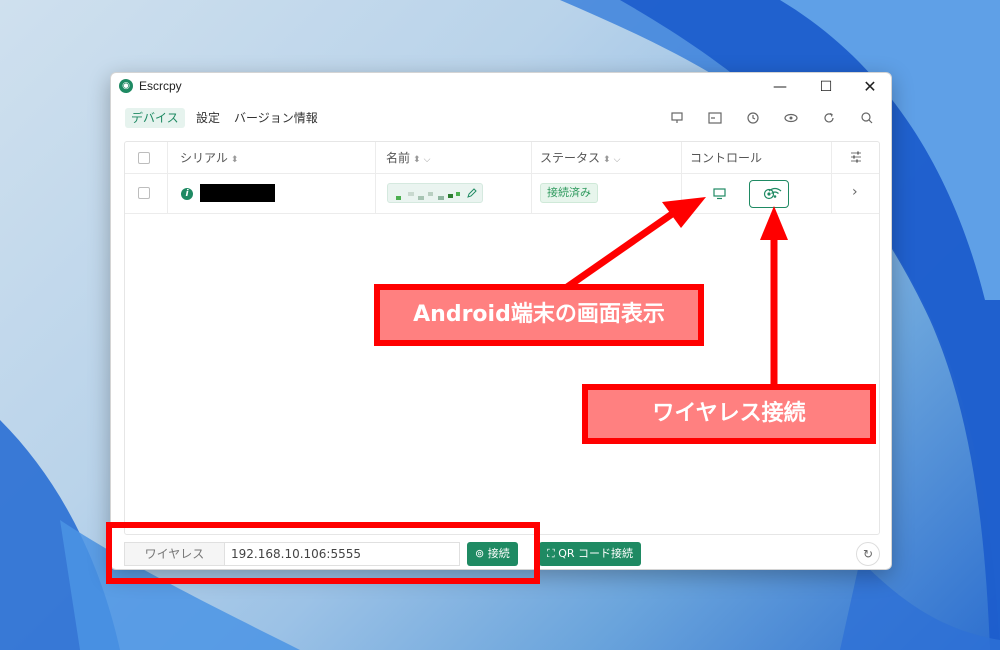 The image size is (1000, 650). I want to click on header-serial: シリアル ⬍, so click(209, 158).